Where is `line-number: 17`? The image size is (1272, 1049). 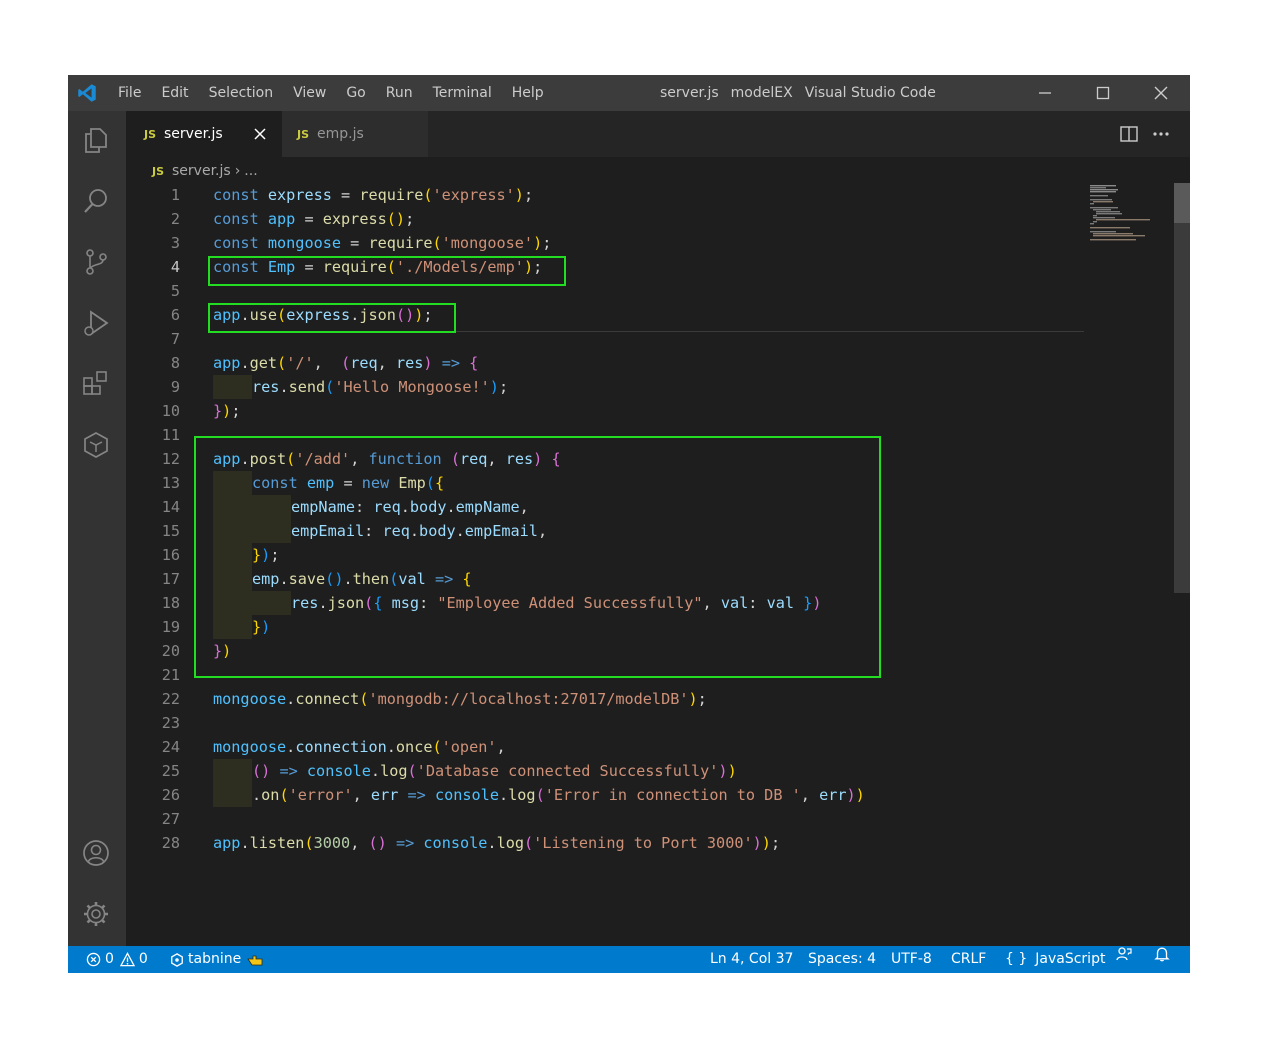 line-number: 17 is located at coordinates (170, 579).